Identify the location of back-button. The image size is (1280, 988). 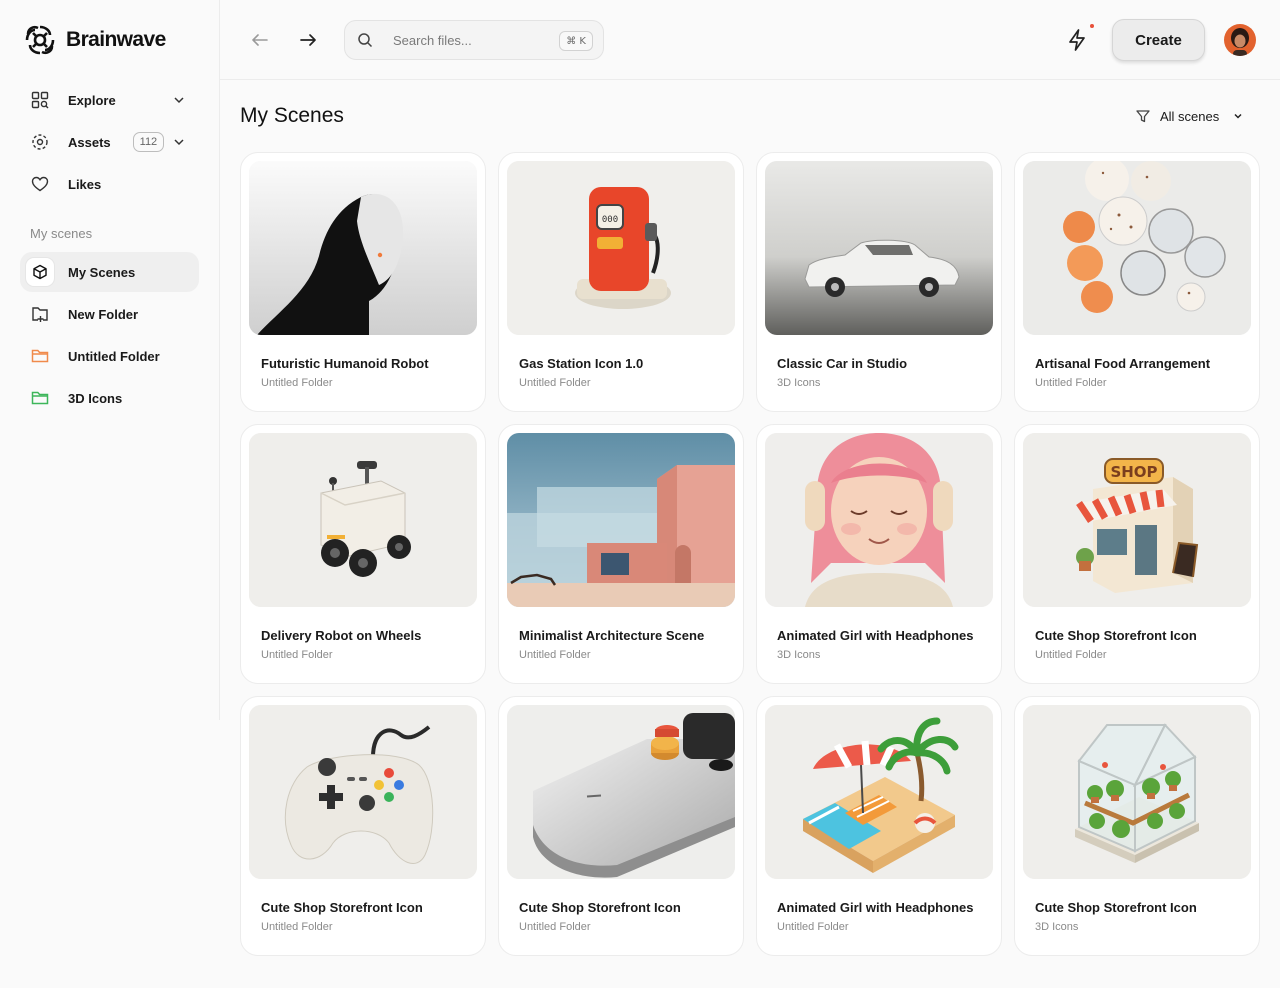
(260, 40).